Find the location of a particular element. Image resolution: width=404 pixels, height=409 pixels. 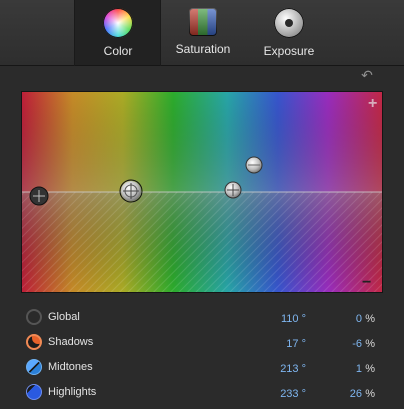

plus-marker: + is located at coordinates (372, 103).